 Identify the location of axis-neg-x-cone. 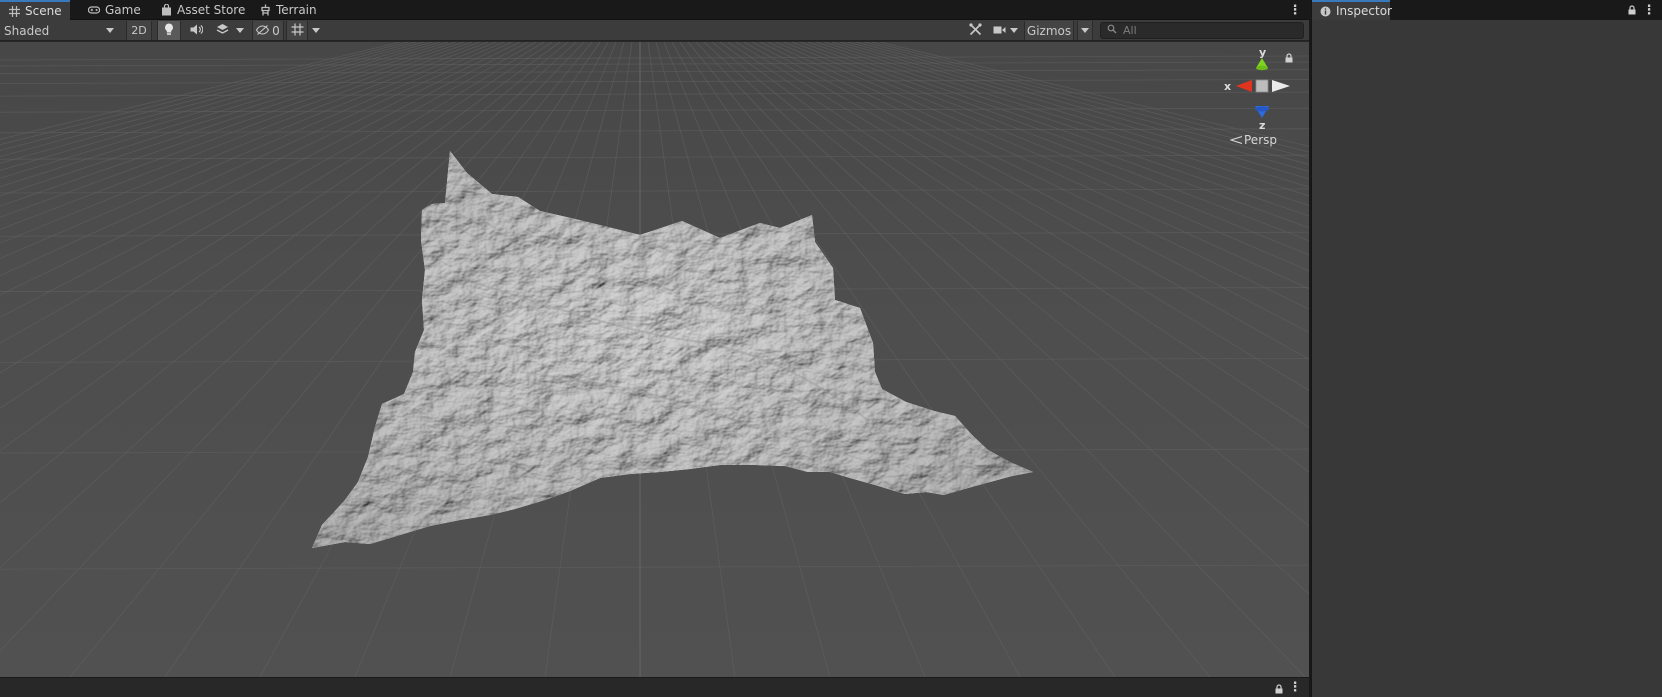
(1281, 86).